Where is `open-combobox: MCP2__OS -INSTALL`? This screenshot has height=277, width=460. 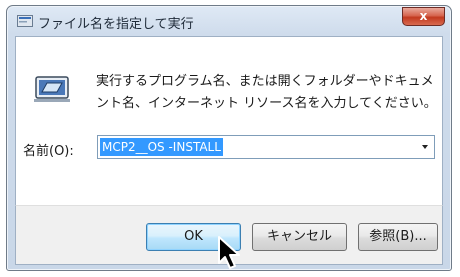
open-combobox: MCP2__OS -INSTALL is located at coordinates (266, 147).